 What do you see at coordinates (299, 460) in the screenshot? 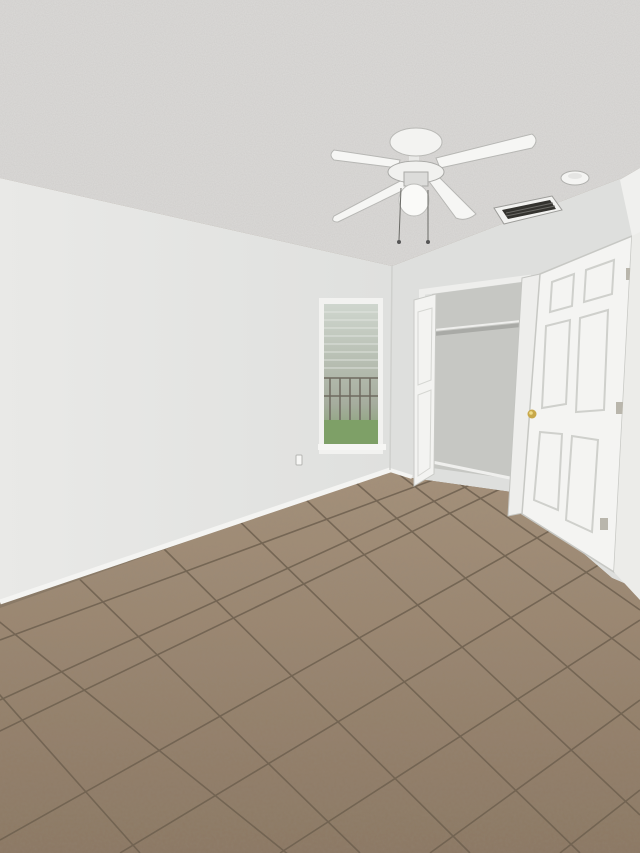
I see `wall-outlet-icon` at bounding box center [299, 460].